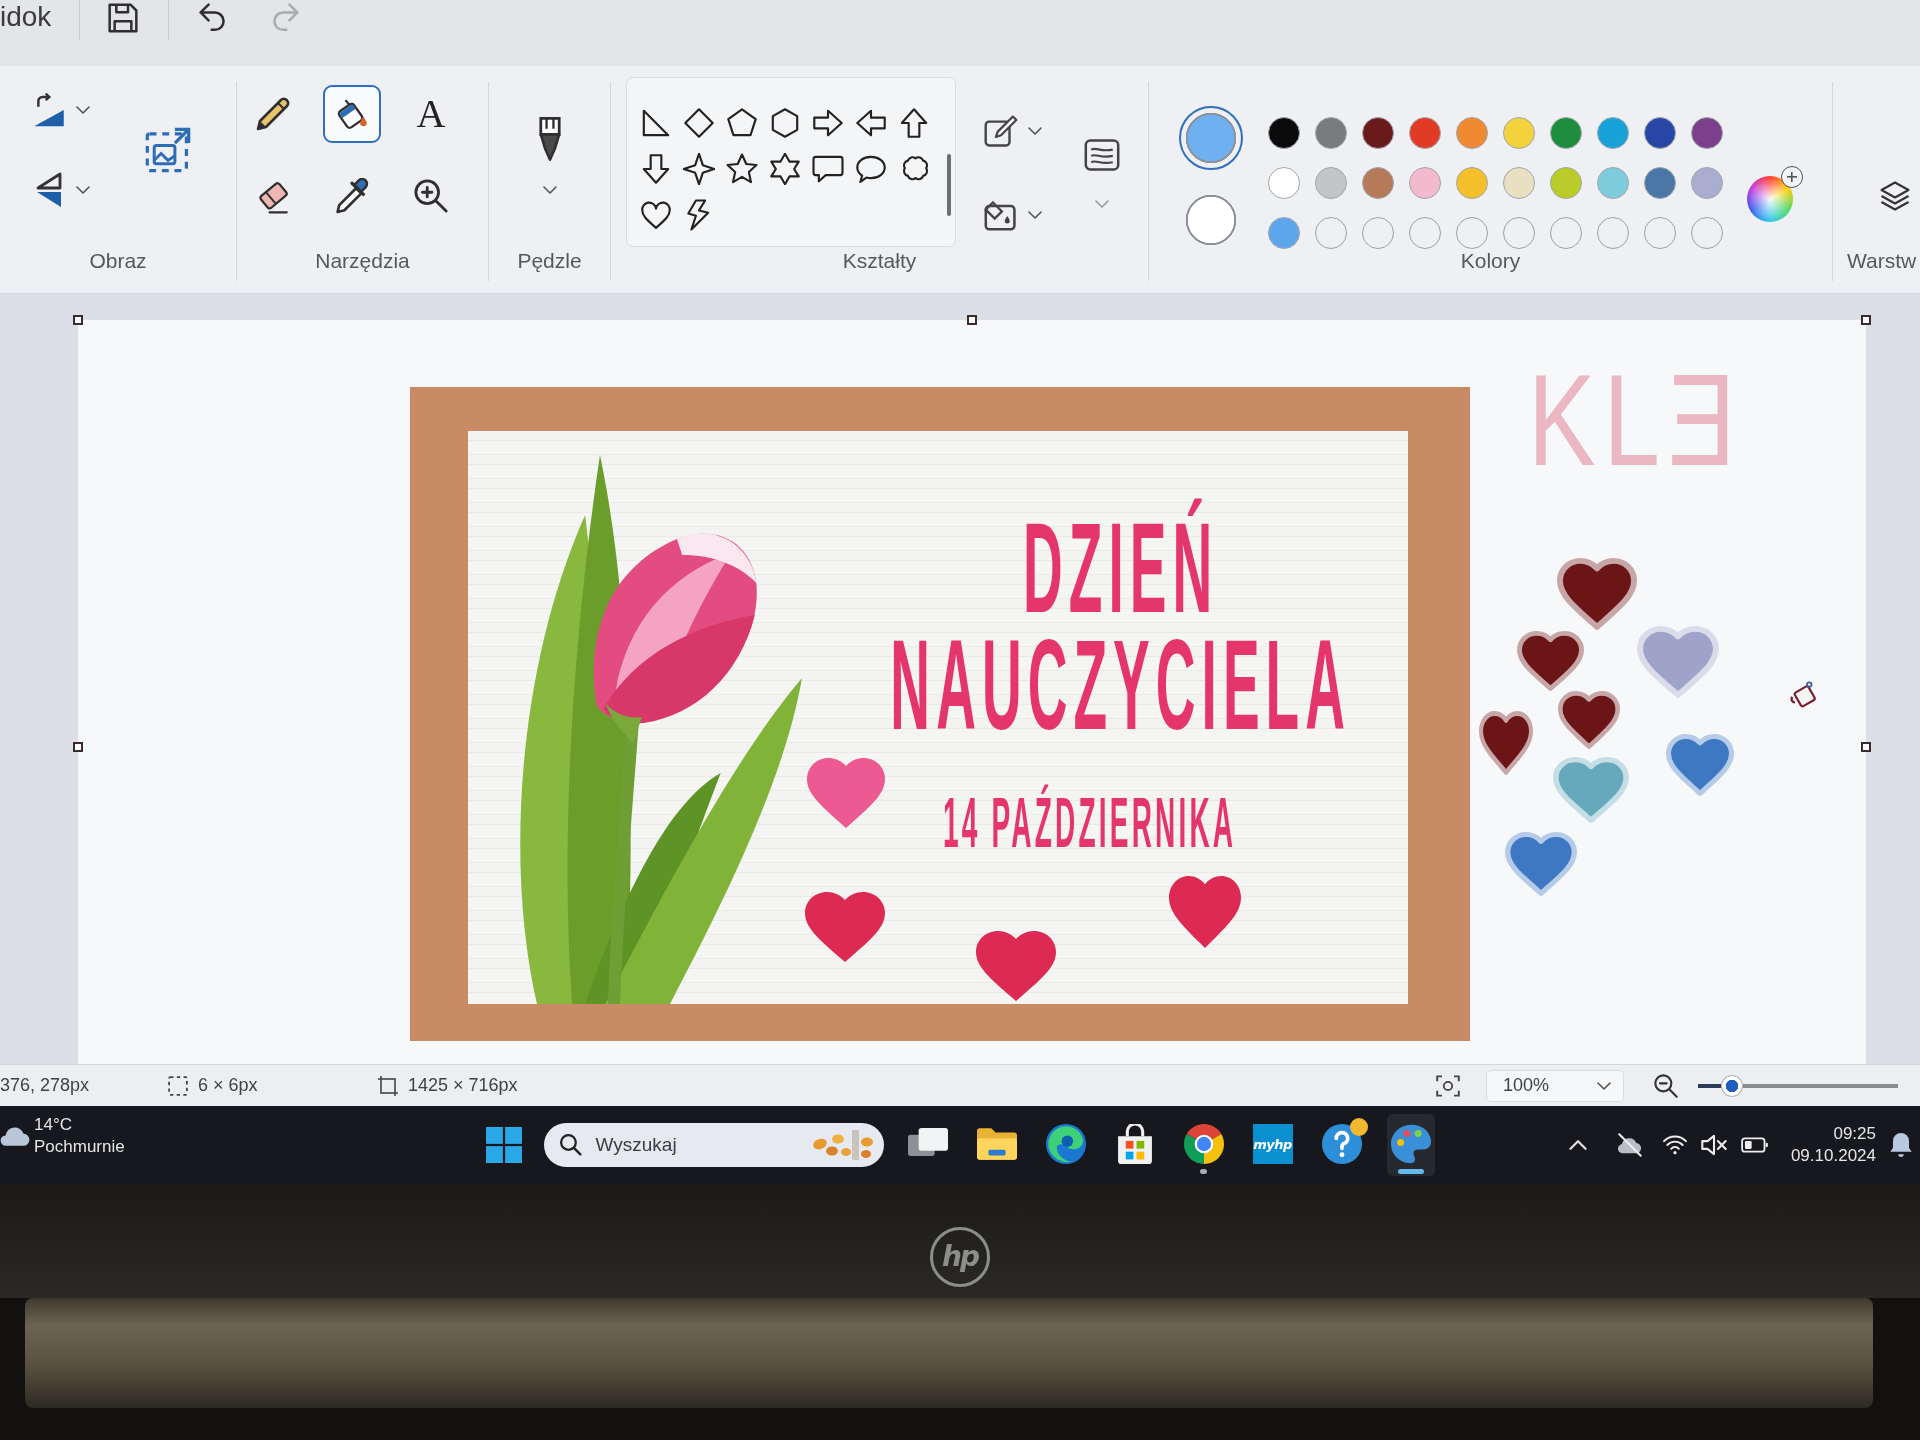  I want to click on swirl-icon, so click(1065, 1144).